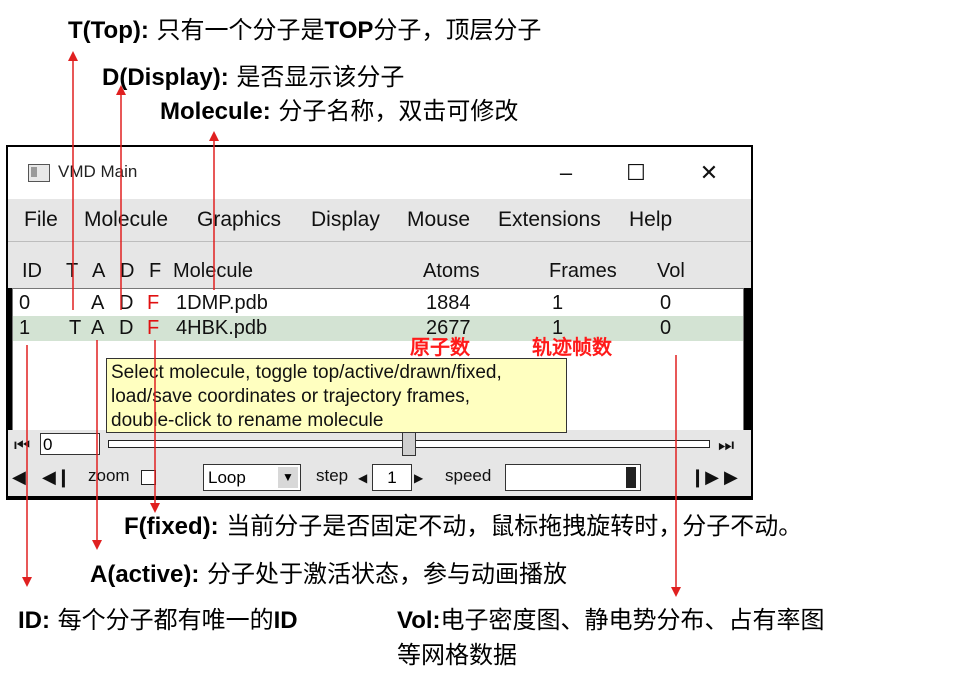 Image resolution: width=953 pixels, height=687 pixels. What do you see at coordinates (611, 620) in the screenshot?
I see `annotation-vol: Vol:电子密度图、静电势分布、占有率图` at bounding box center [611, 620].